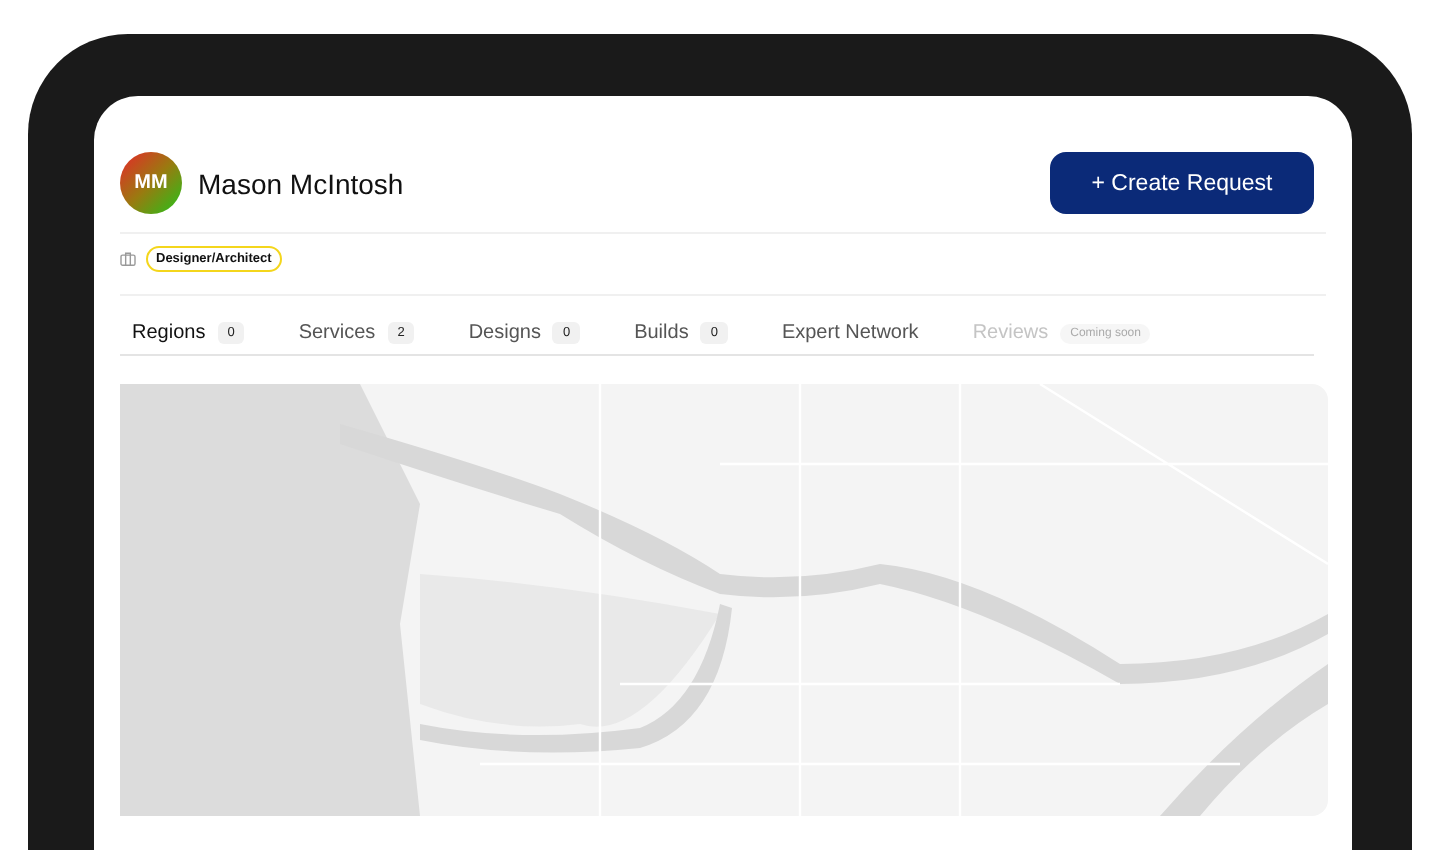 The height and width of the screenshot is (850, 1444). I want to click on tab: Expert Network, so click(850, 333).